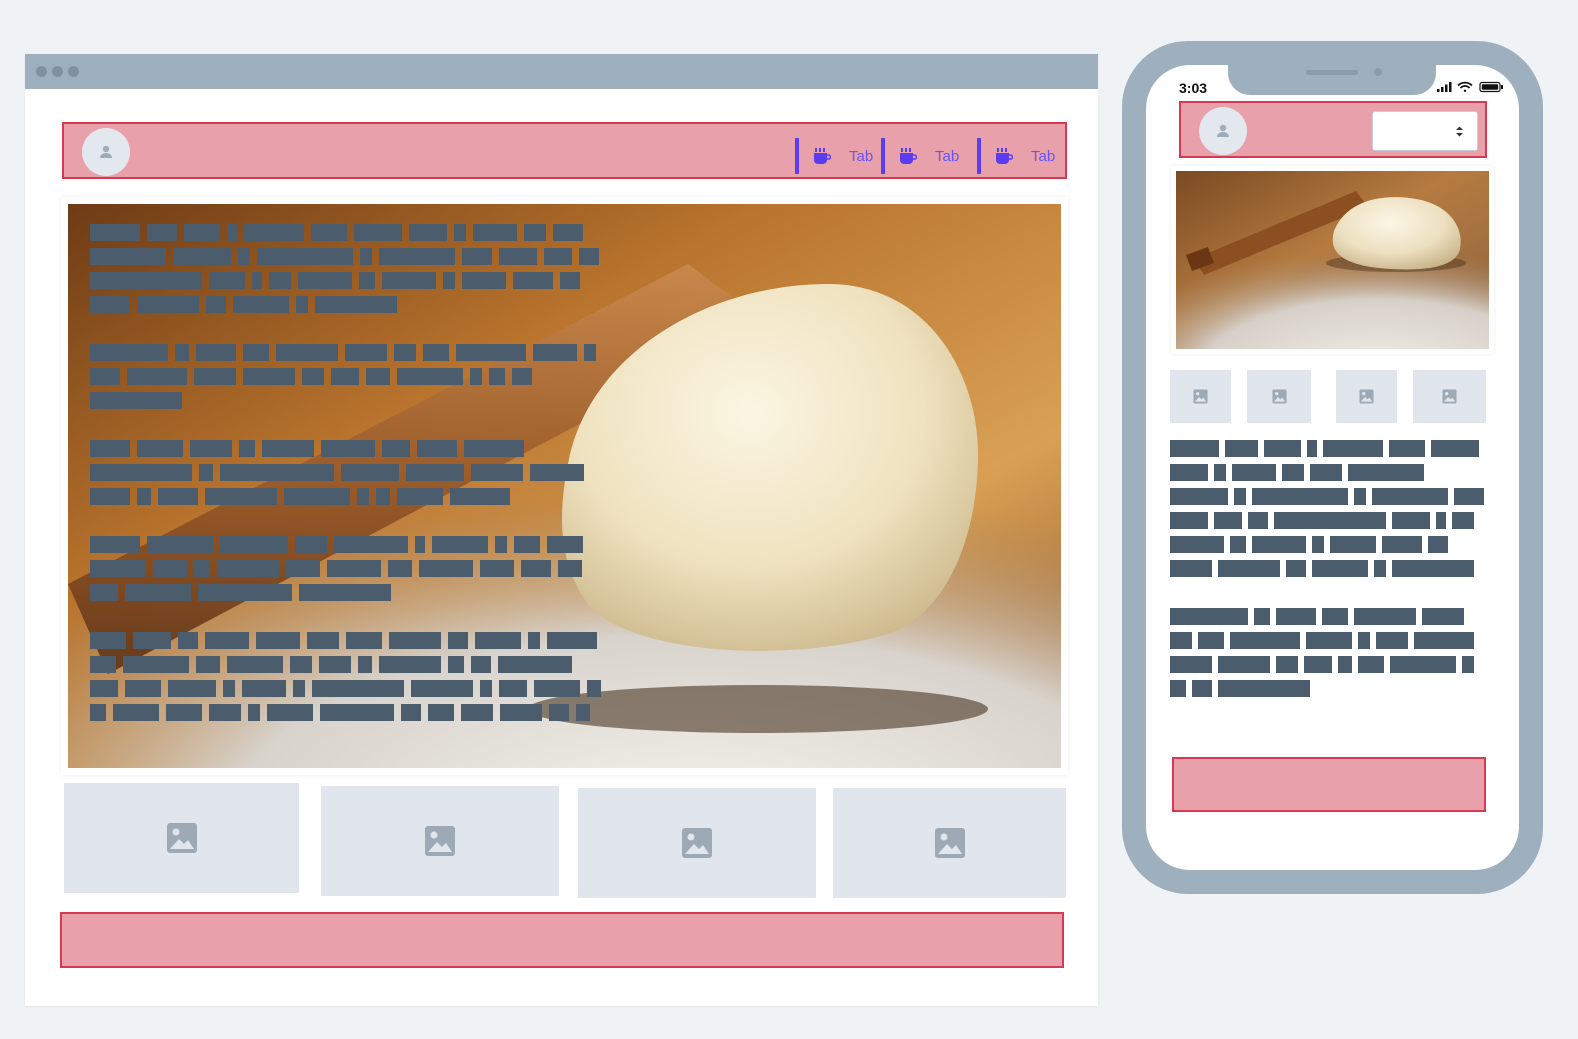 Image resolution: width=1578 pixels, height=1039 pixels. I want to click on status-icons, so click(1470, 87).